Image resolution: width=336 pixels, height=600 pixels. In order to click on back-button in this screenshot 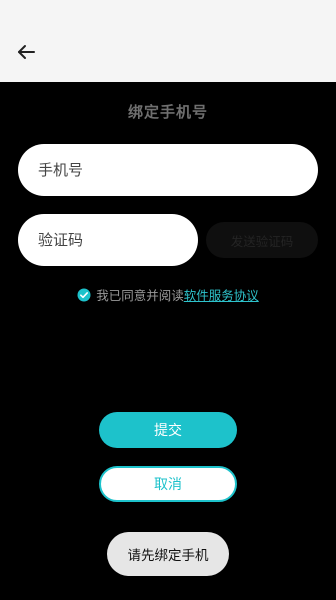, I will do `click(26, 52)`.